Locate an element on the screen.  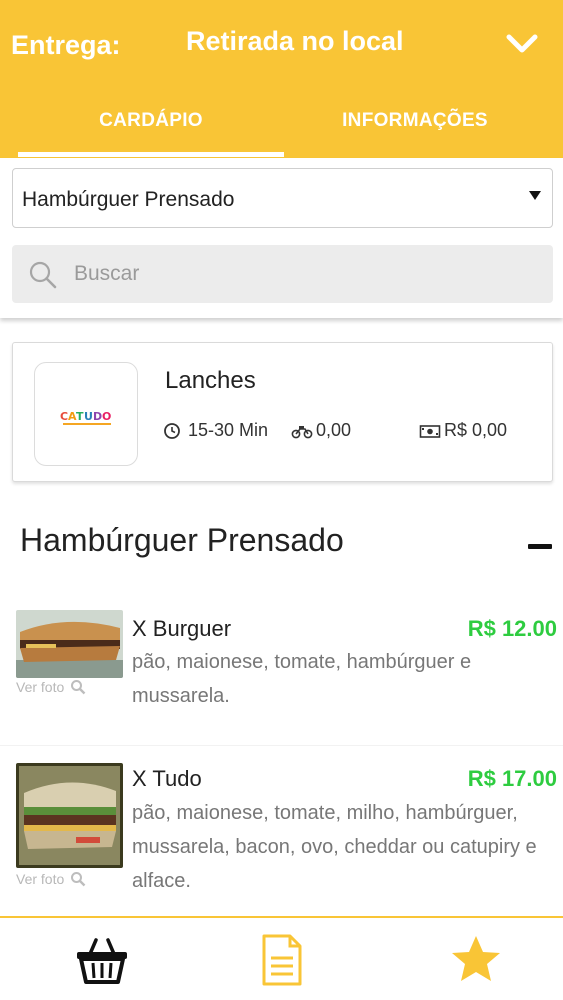
search-box is located at coordinates (282, 274).